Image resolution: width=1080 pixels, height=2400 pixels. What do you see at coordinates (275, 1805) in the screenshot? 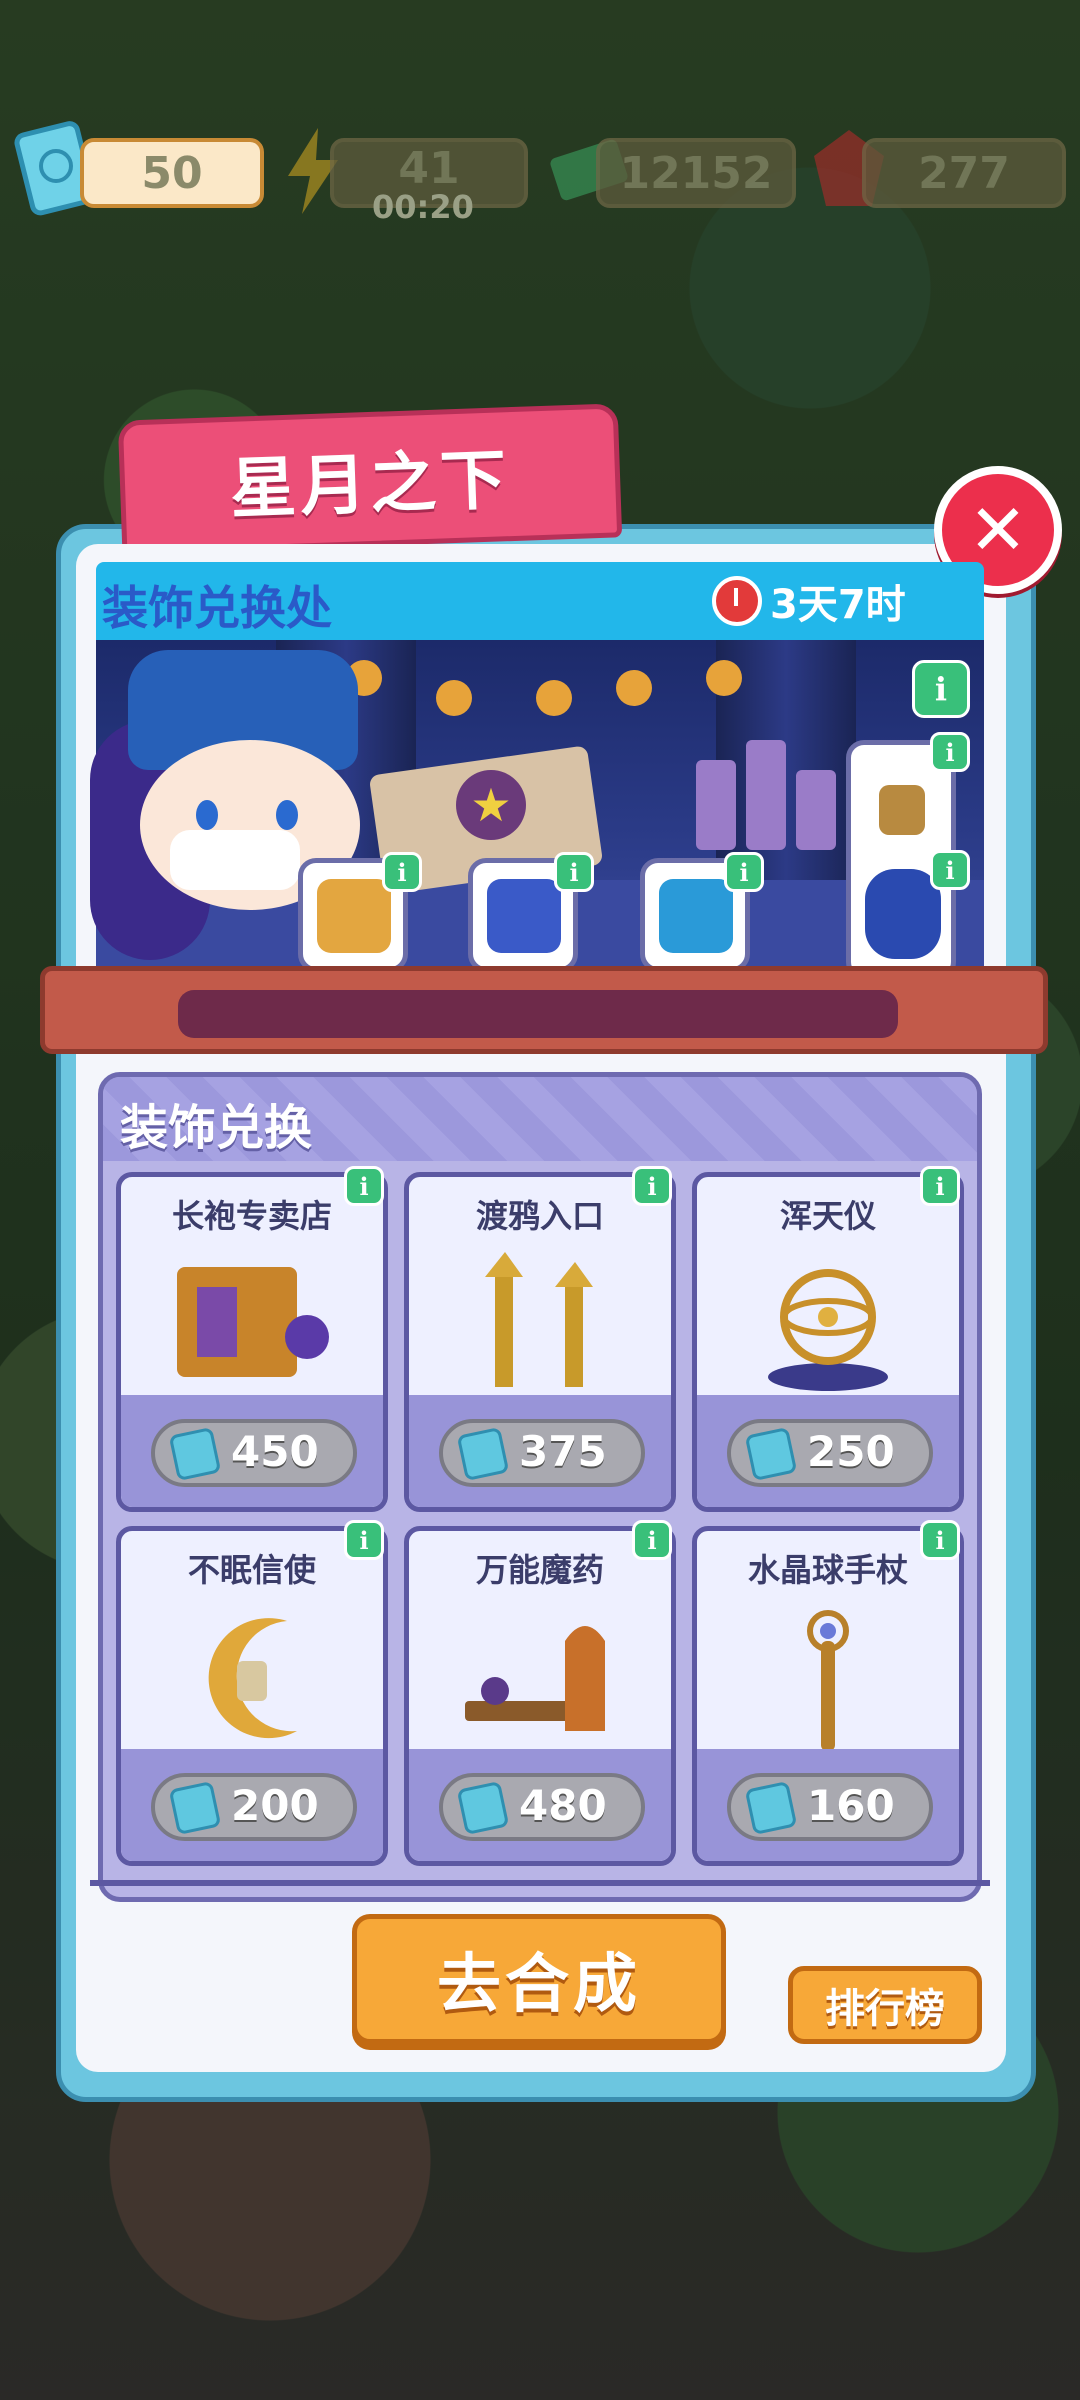
I see `item-price: 200` at bounding box center [275, 1805].